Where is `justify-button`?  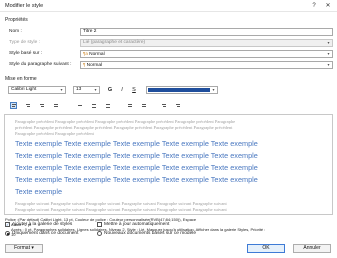 justify-button is located at coordinates (55, 105).